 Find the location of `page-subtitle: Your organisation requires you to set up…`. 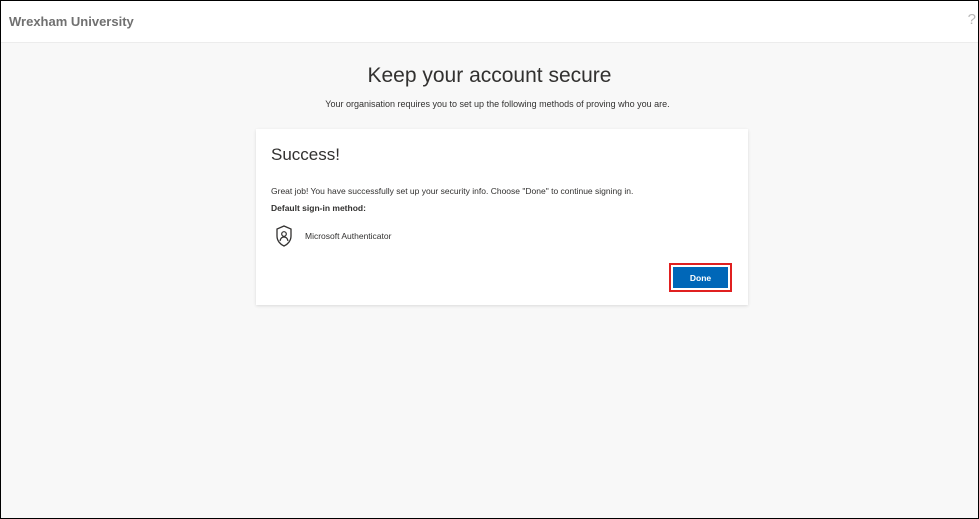

page-subtitle: Your organisation requires you to set up… is located at coordinates (497, 104).